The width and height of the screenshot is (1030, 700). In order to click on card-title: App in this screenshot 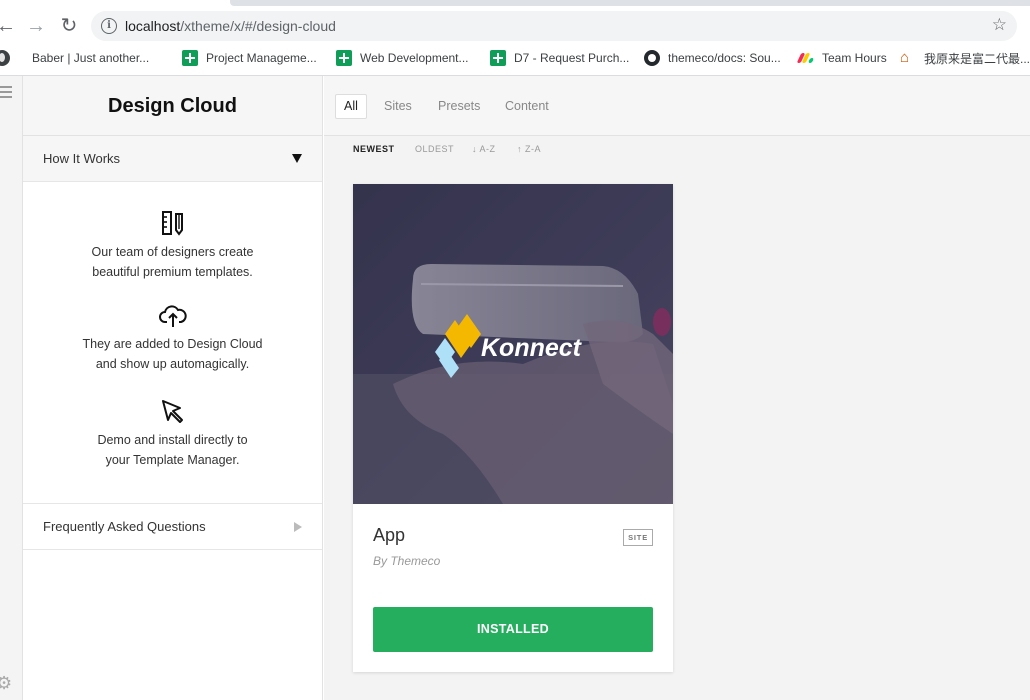, I will do `click(389, 535)`.